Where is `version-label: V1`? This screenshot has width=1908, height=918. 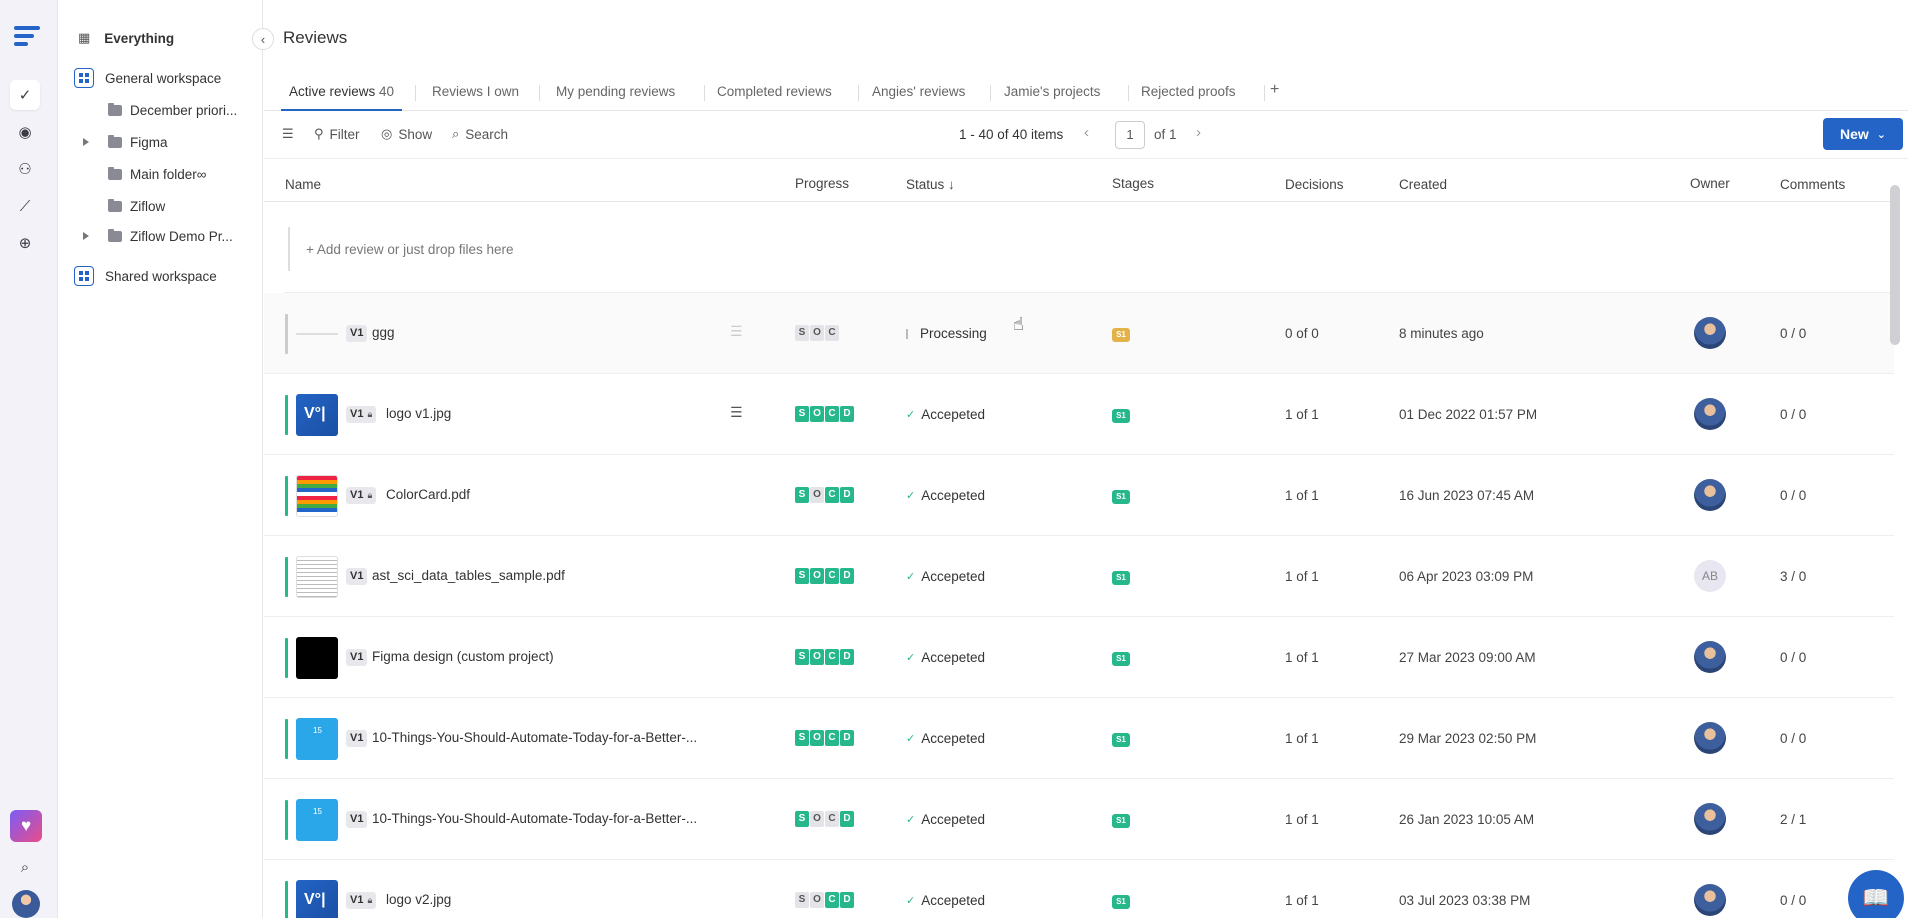 version-label: V1 is located at coordinates (357, 657).